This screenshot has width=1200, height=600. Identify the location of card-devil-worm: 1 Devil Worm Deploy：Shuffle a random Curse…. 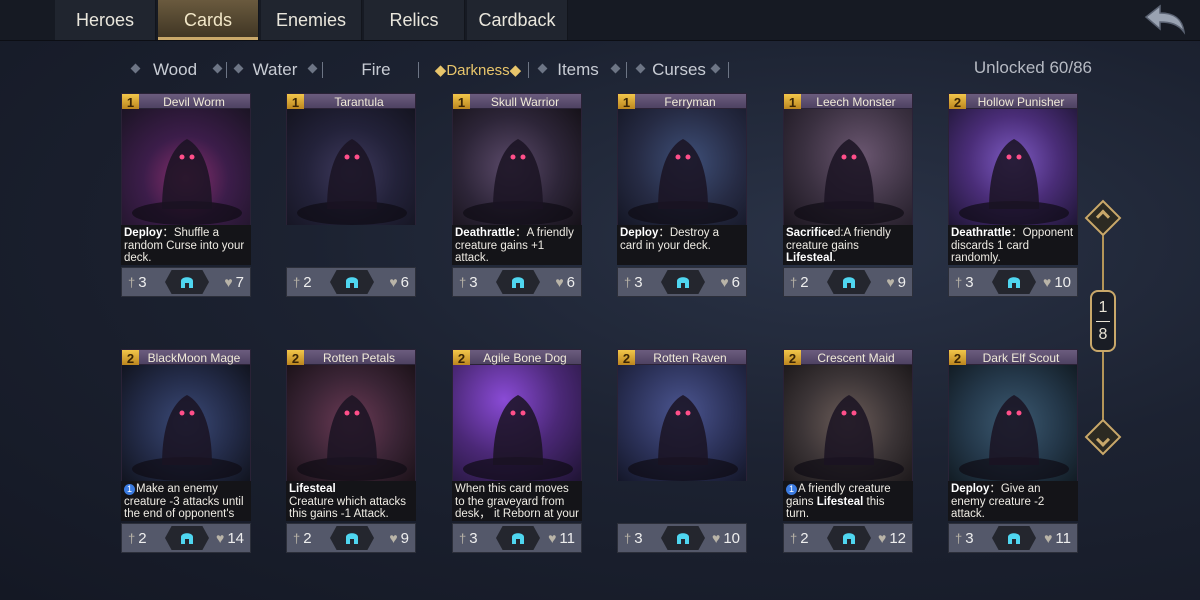
(186, 198).